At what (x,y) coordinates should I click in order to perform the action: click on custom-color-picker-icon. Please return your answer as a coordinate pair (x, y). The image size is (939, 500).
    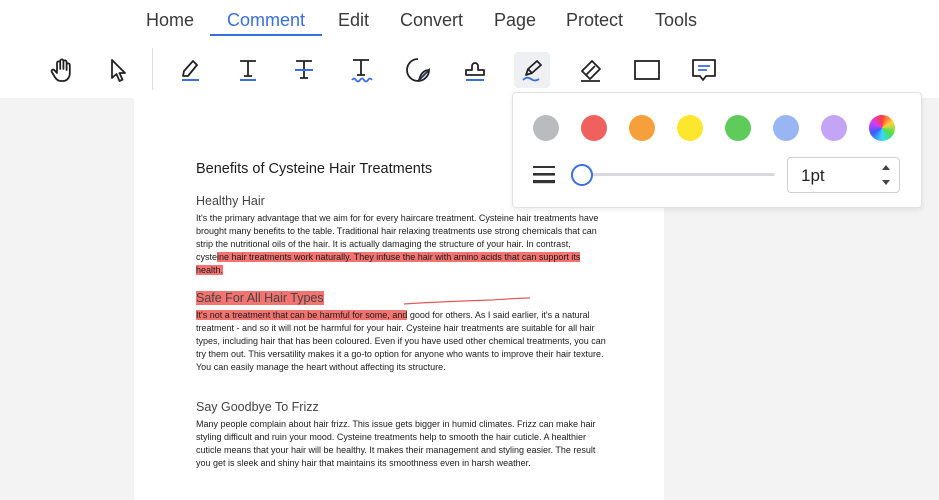
    Looking at the image, I should click on (882, 128).